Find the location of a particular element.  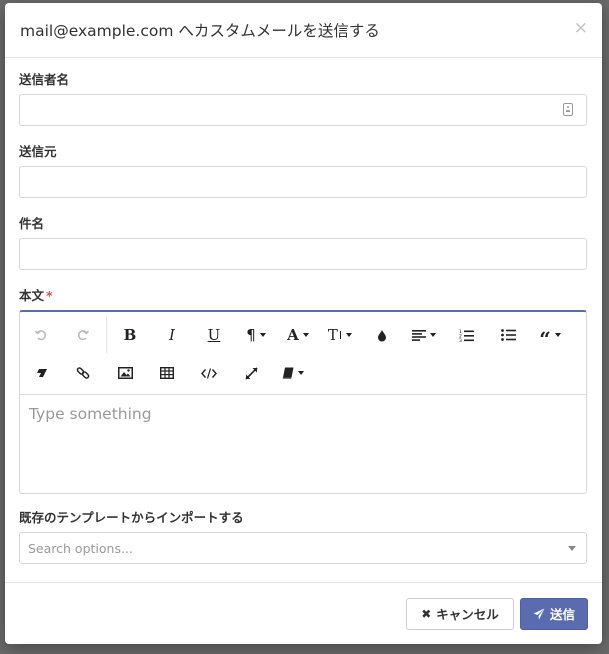

template-book-icon is located at coordinates (293, 373).